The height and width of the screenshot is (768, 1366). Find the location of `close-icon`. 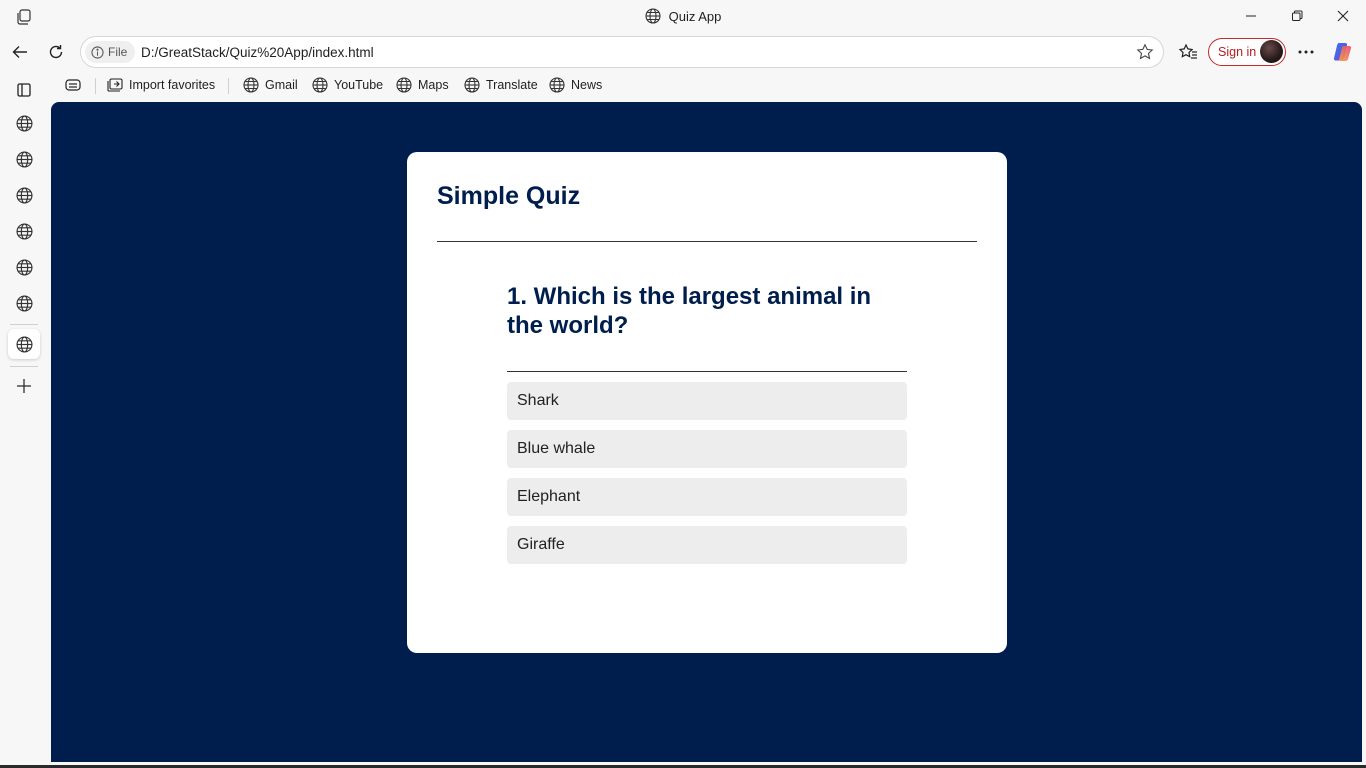

close-icon is located at coordinates (1343, 16).